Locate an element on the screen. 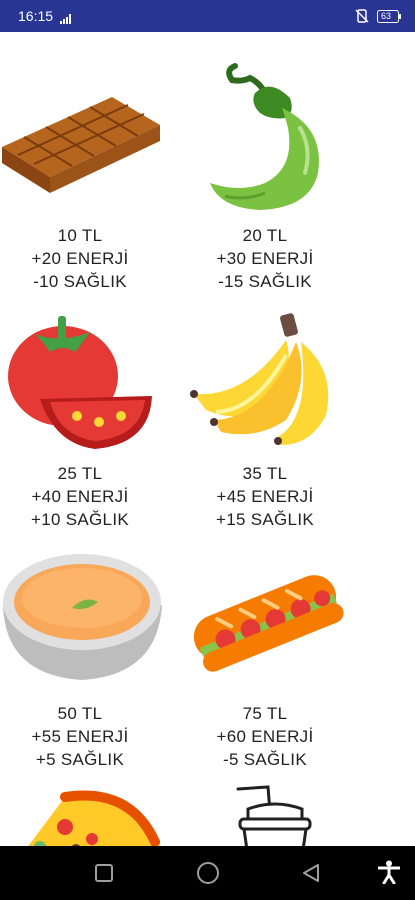 This screenshot has height=900, width=415. food-item-sandwich is located at coordinates (285, 617).